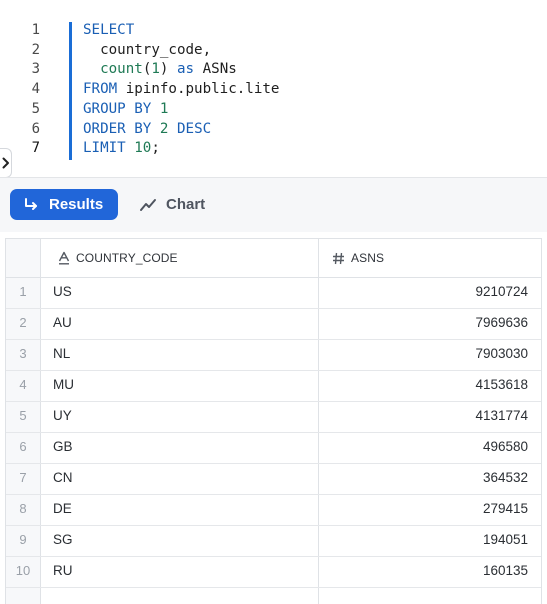  I want to click on line-number: 3, so click(35, 69).